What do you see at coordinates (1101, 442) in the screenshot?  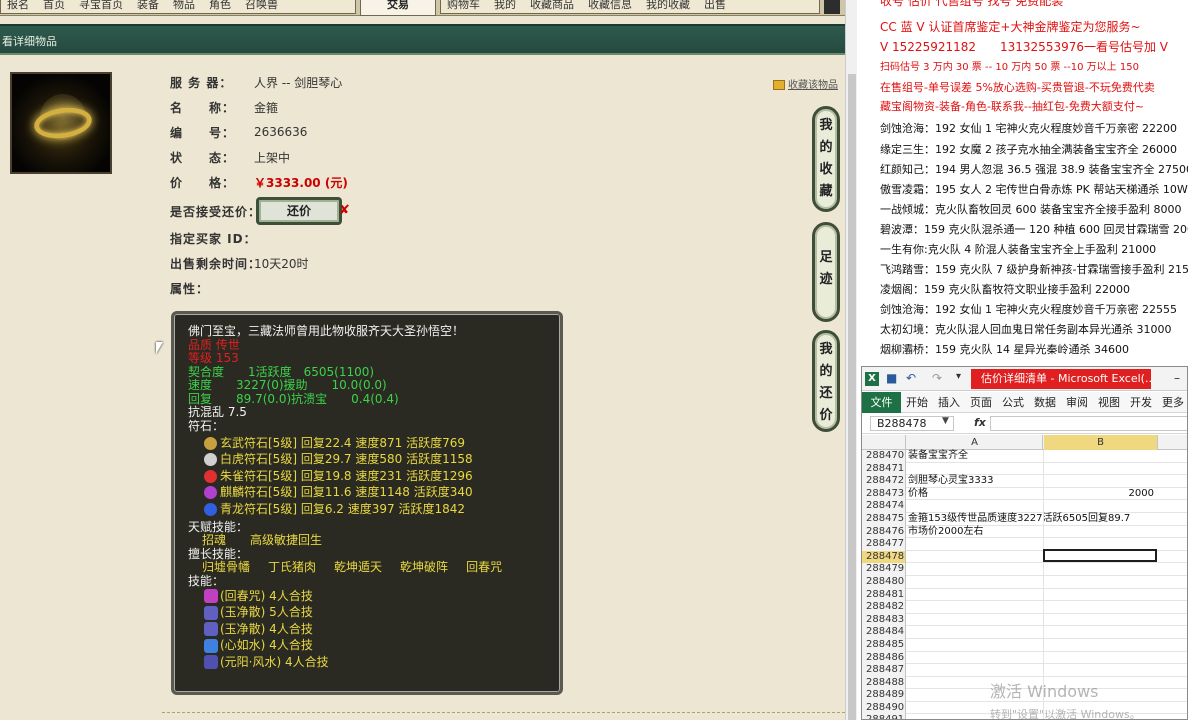 I see `column-header-b: B` at bounding box center [1101, 442].